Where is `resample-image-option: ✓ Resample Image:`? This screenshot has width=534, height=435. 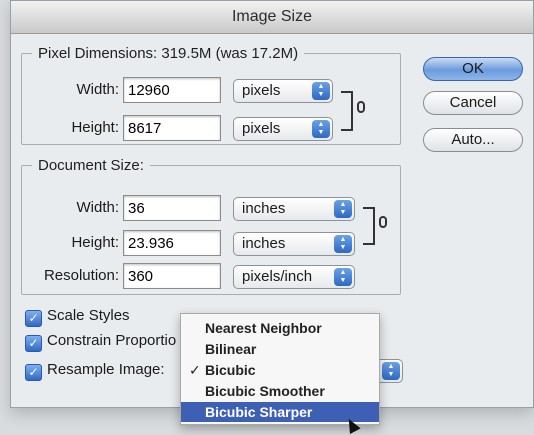
resample-image-option: ✓ Resample Image: is located at coordinates (95, 371).